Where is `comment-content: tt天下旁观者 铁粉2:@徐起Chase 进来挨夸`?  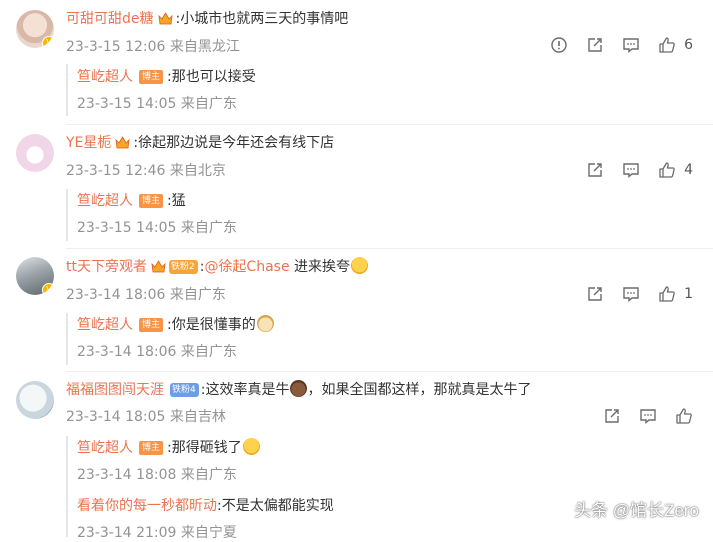
comment-content: tt天下旁观者 铁粉2:@徐起Chase 进来挨夸 is located at coordinates (217, 267).